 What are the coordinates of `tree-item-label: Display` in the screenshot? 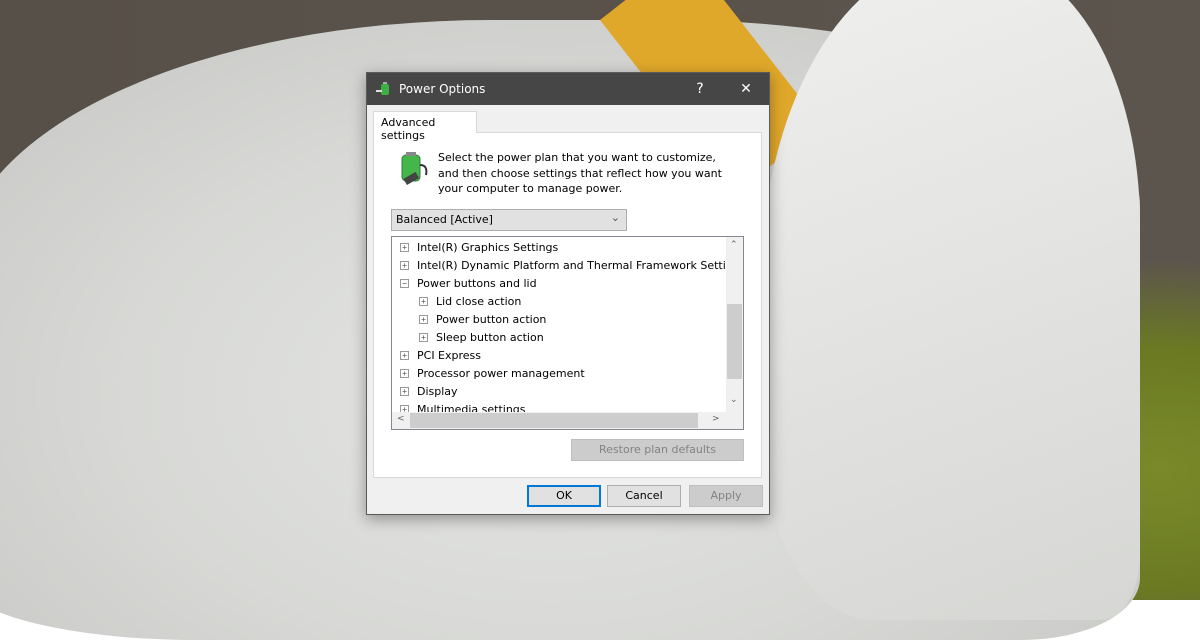 It's located at (437, 391).